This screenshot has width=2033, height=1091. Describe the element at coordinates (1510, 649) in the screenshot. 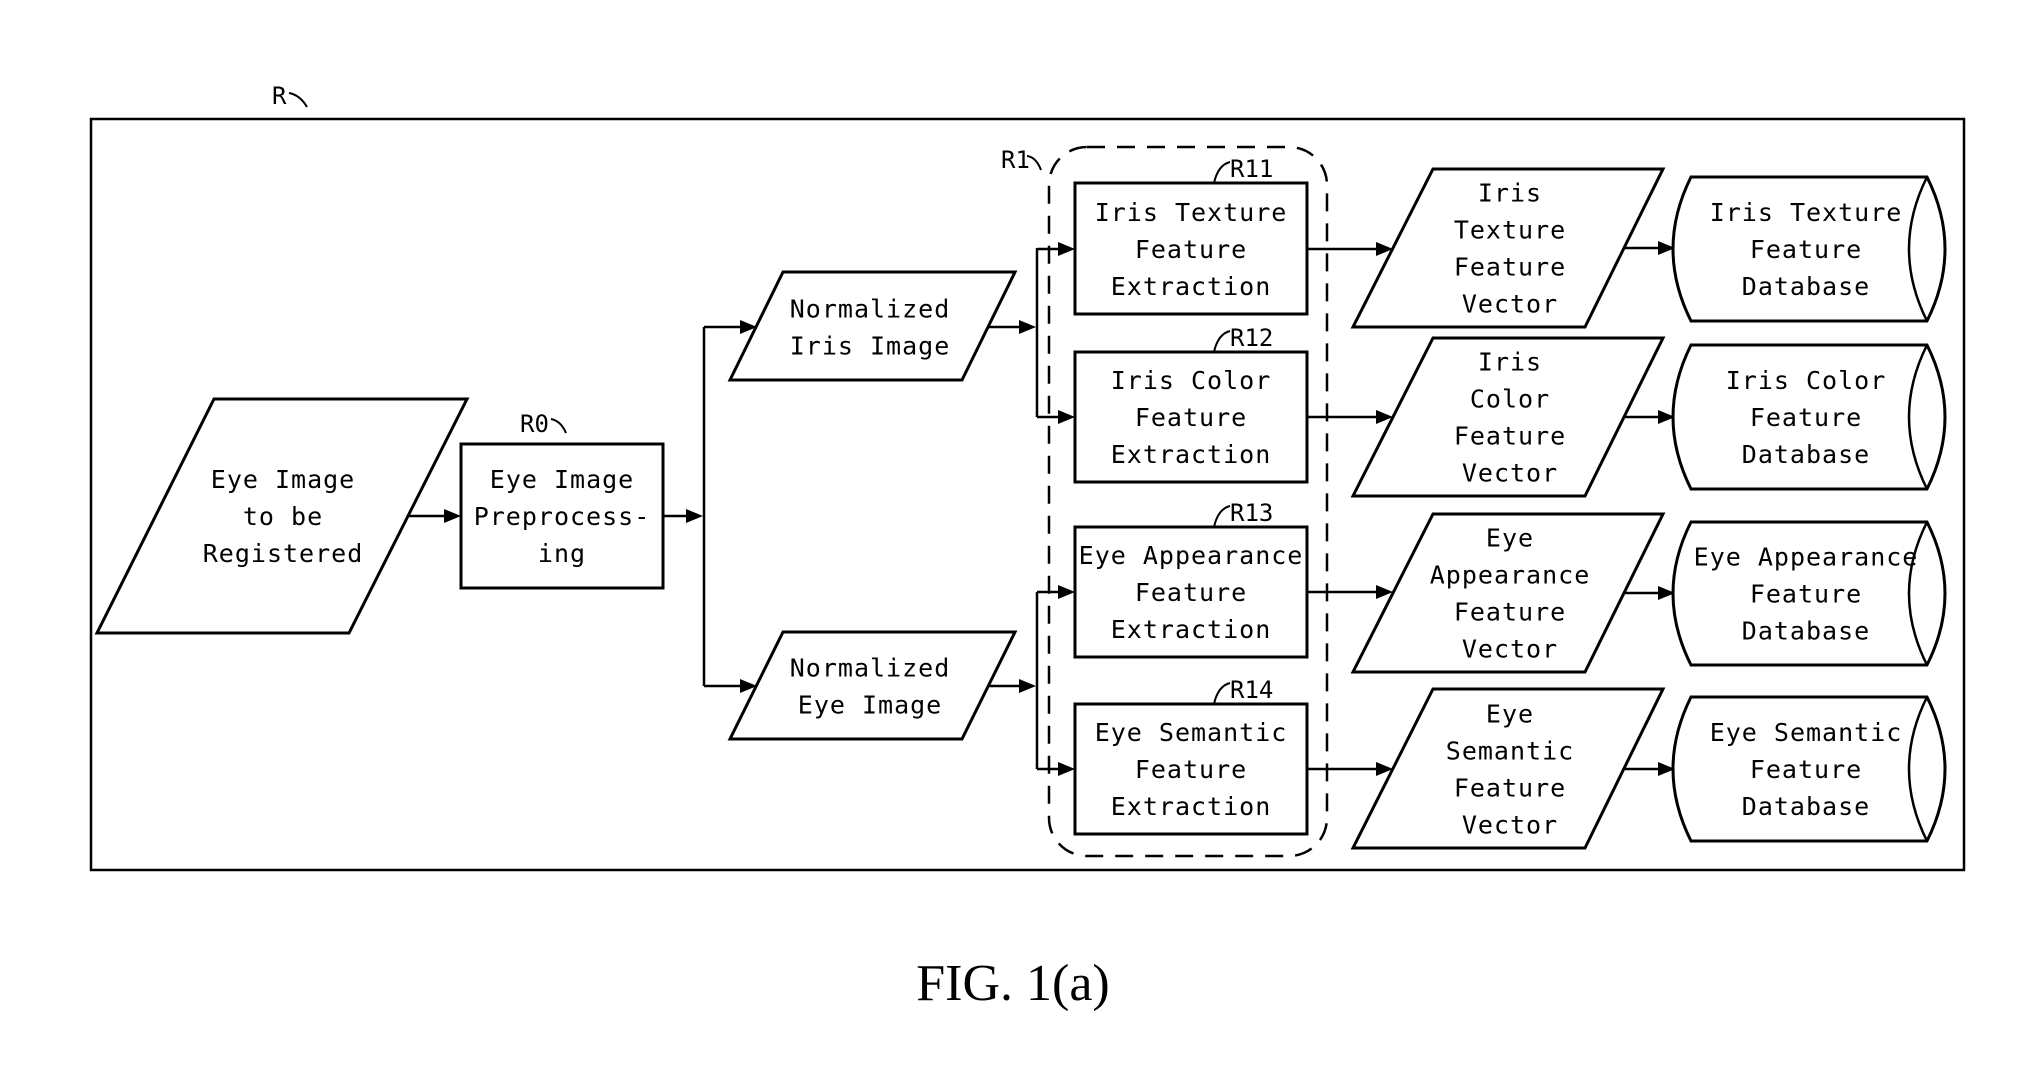

I see `eye-appearance-feature-vector-label-line: Vector` at that location.